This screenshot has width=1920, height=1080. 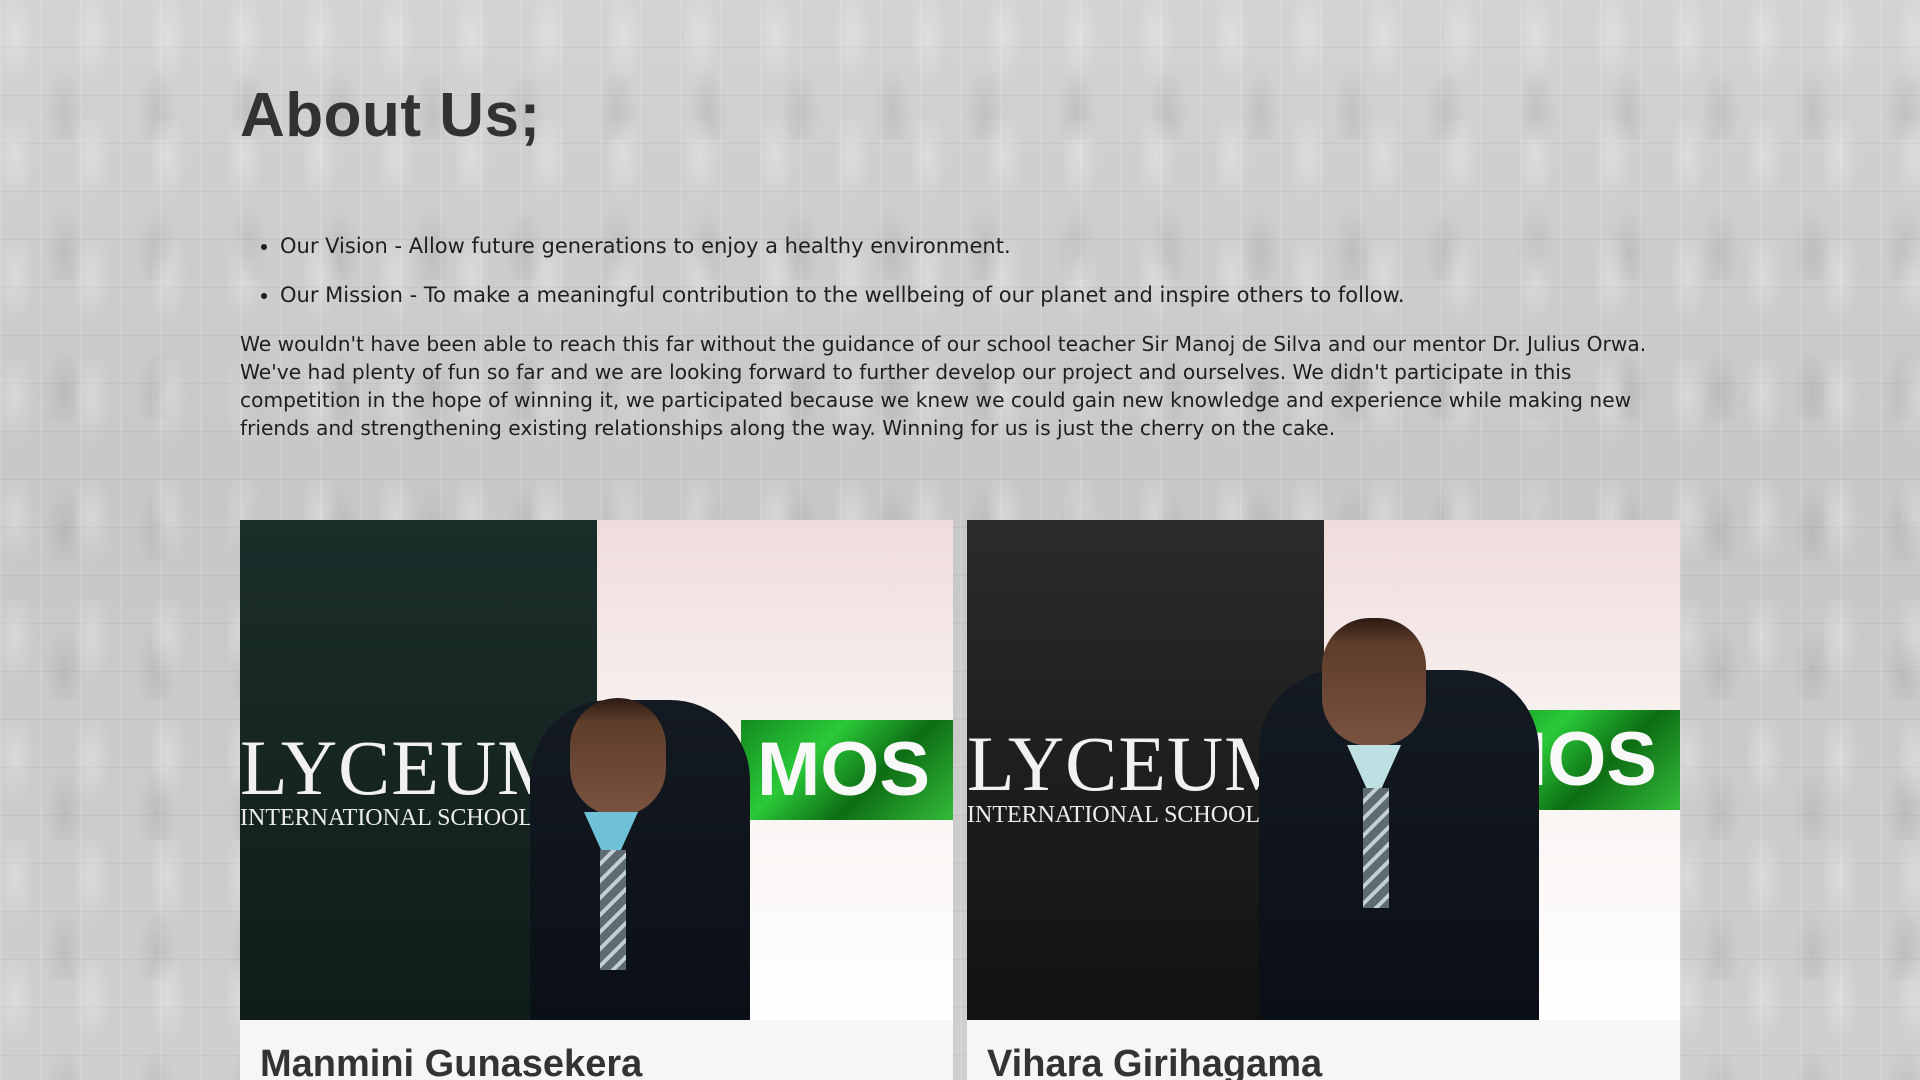 I want to click on mos-banner: MOS, so click(x=847, y=770).